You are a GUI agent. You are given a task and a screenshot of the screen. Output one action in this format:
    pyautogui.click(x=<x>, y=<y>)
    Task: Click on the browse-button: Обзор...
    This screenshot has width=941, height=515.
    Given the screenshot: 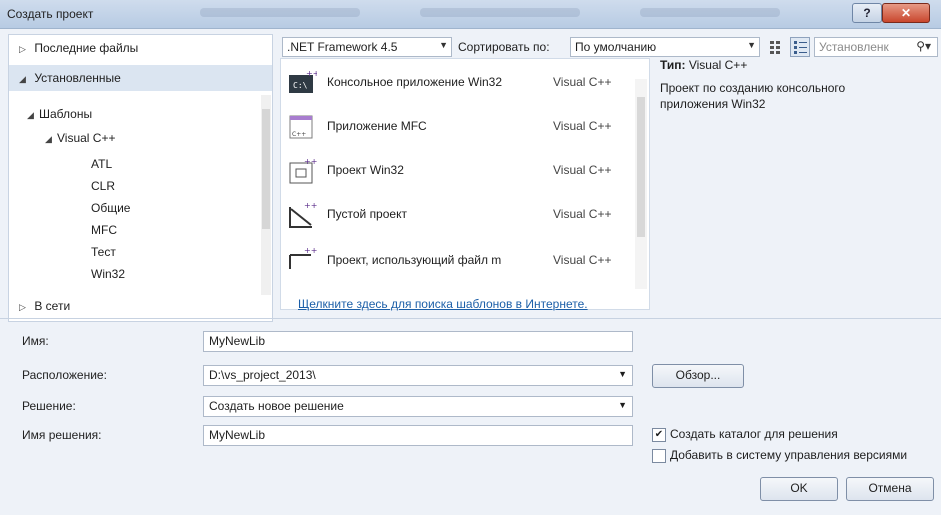 What is the action you would take?
    pyautogui.click(x=698, y=376)
    